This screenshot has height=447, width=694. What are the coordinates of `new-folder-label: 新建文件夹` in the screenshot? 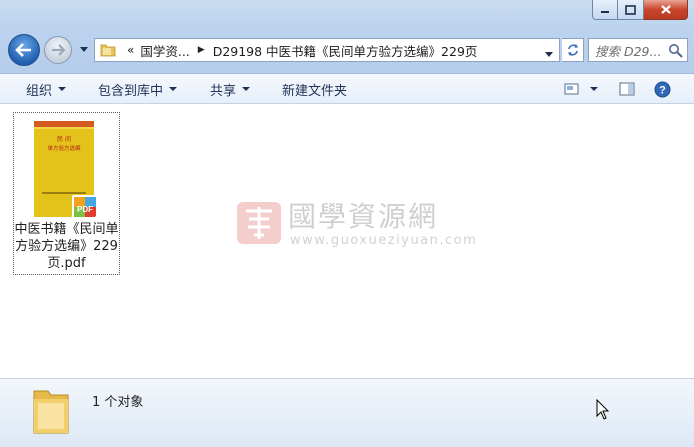 It's located at (315, 91).